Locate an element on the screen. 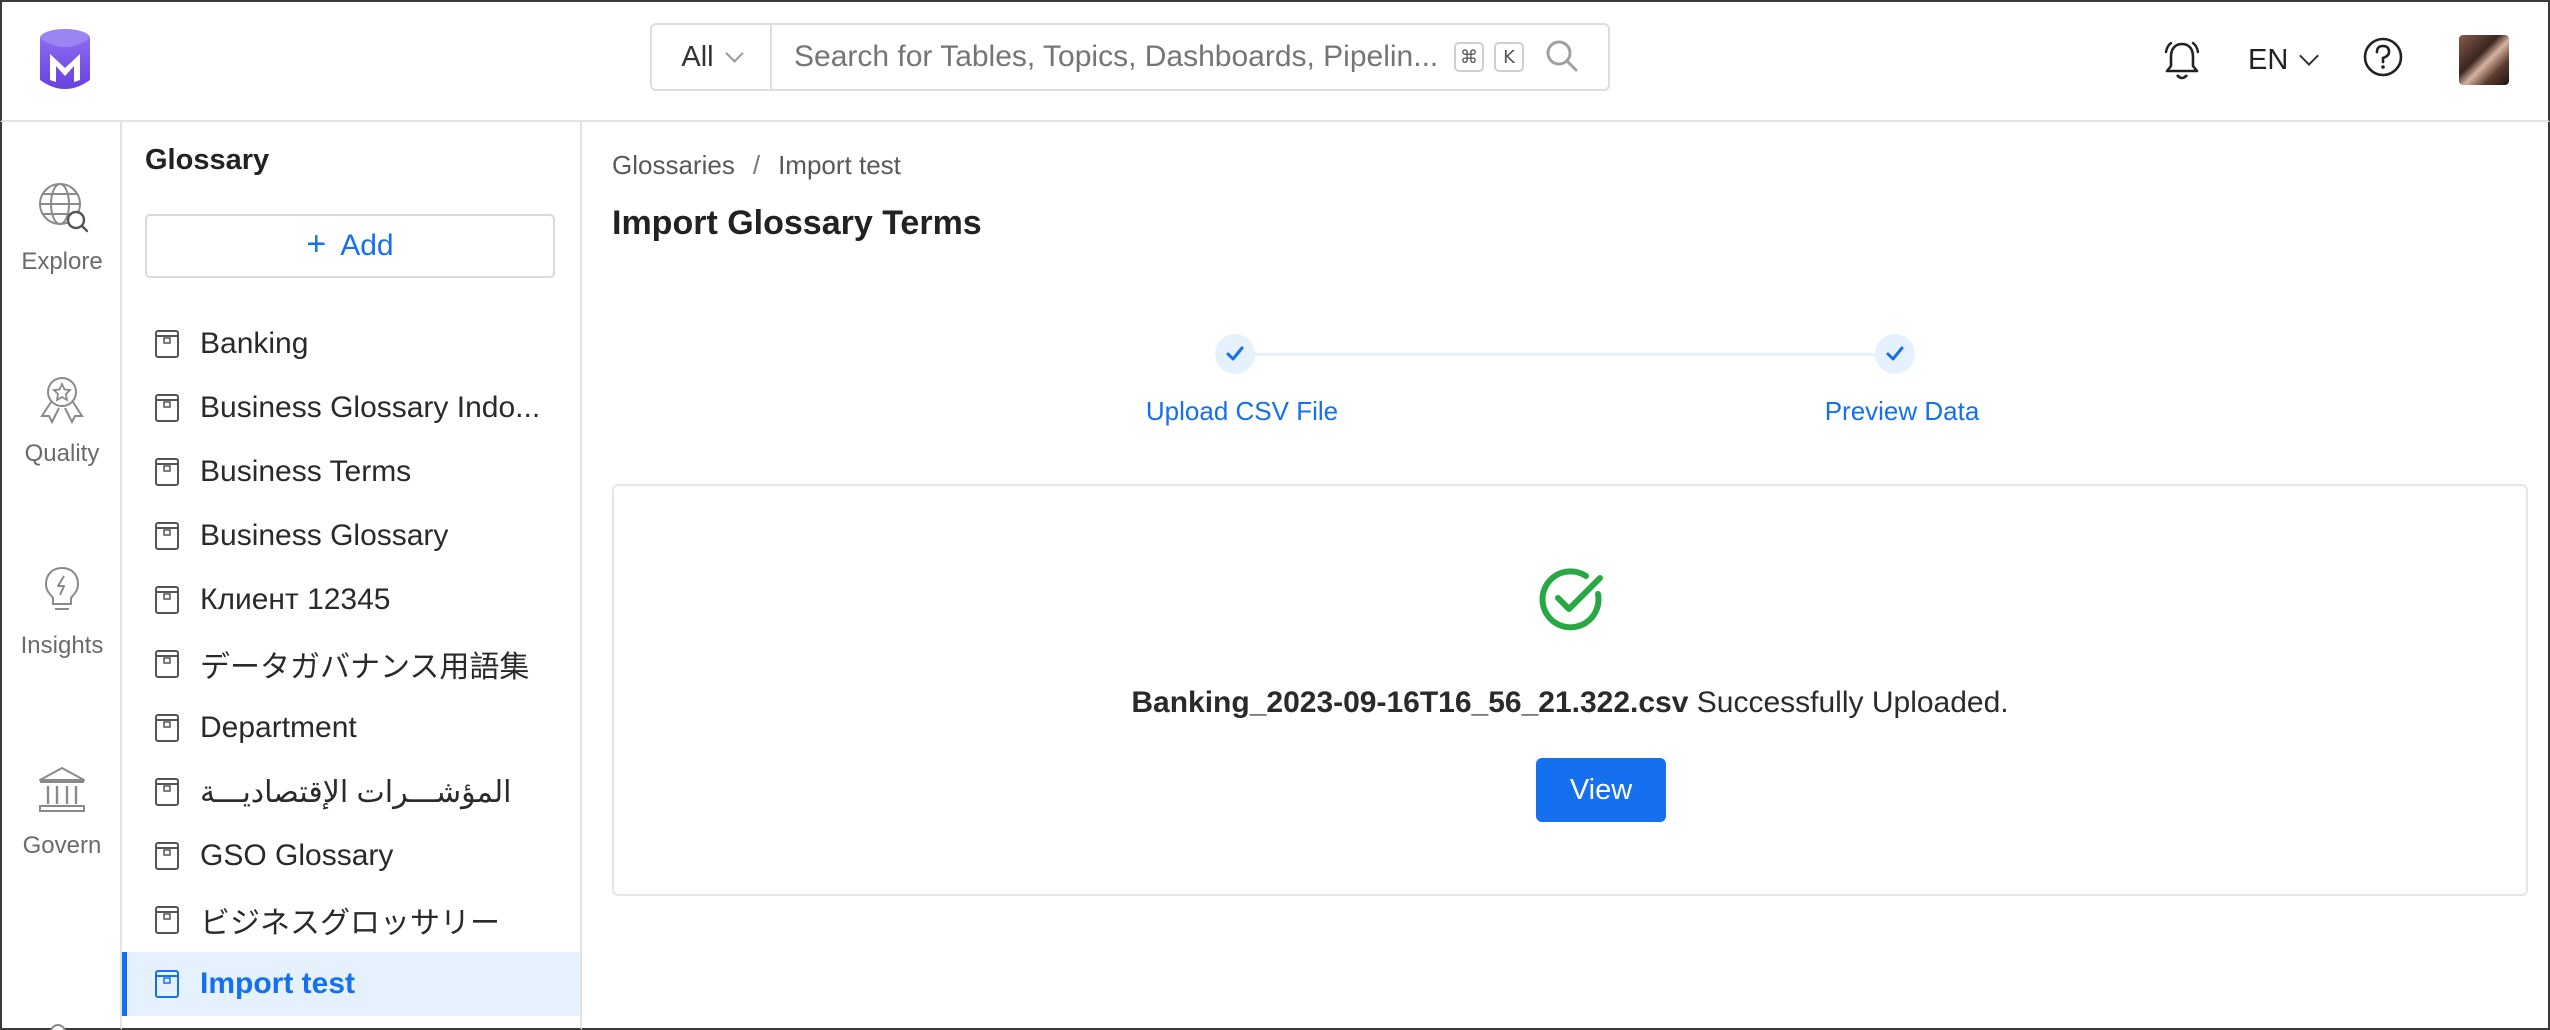 The image size is (2550, 1030). add-glossary-button: + Add is located at coordinates (350, 246).